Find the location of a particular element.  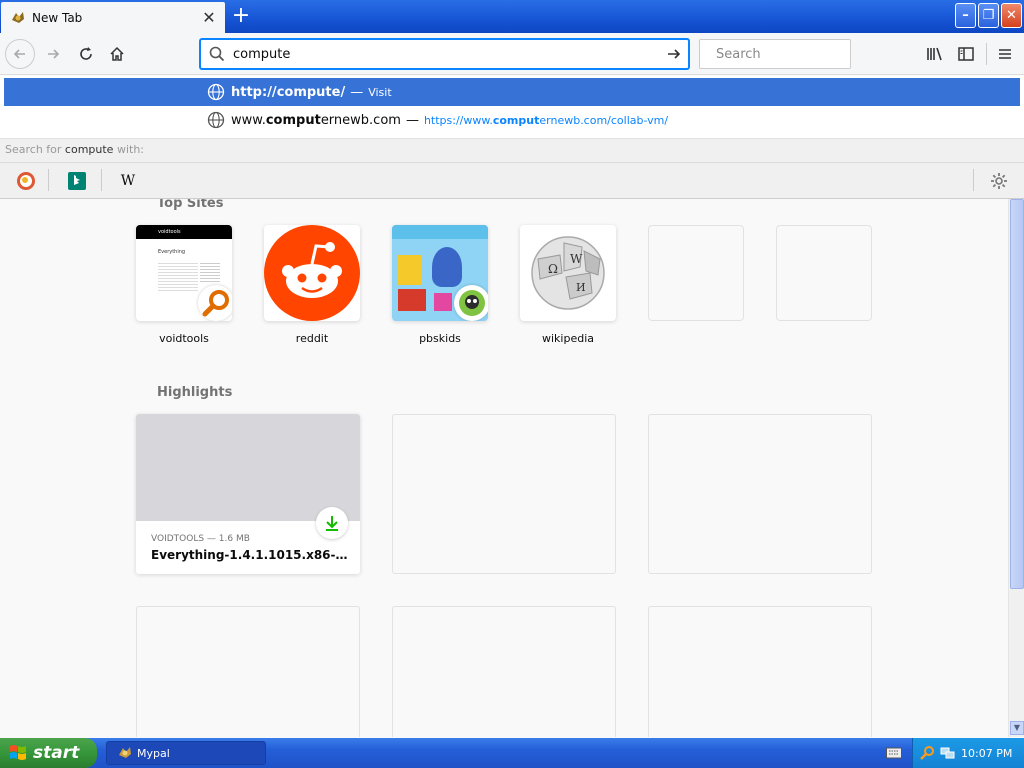

top-site-voidtools: voidtools Everything voidtools is located at coordinates (184, 285).